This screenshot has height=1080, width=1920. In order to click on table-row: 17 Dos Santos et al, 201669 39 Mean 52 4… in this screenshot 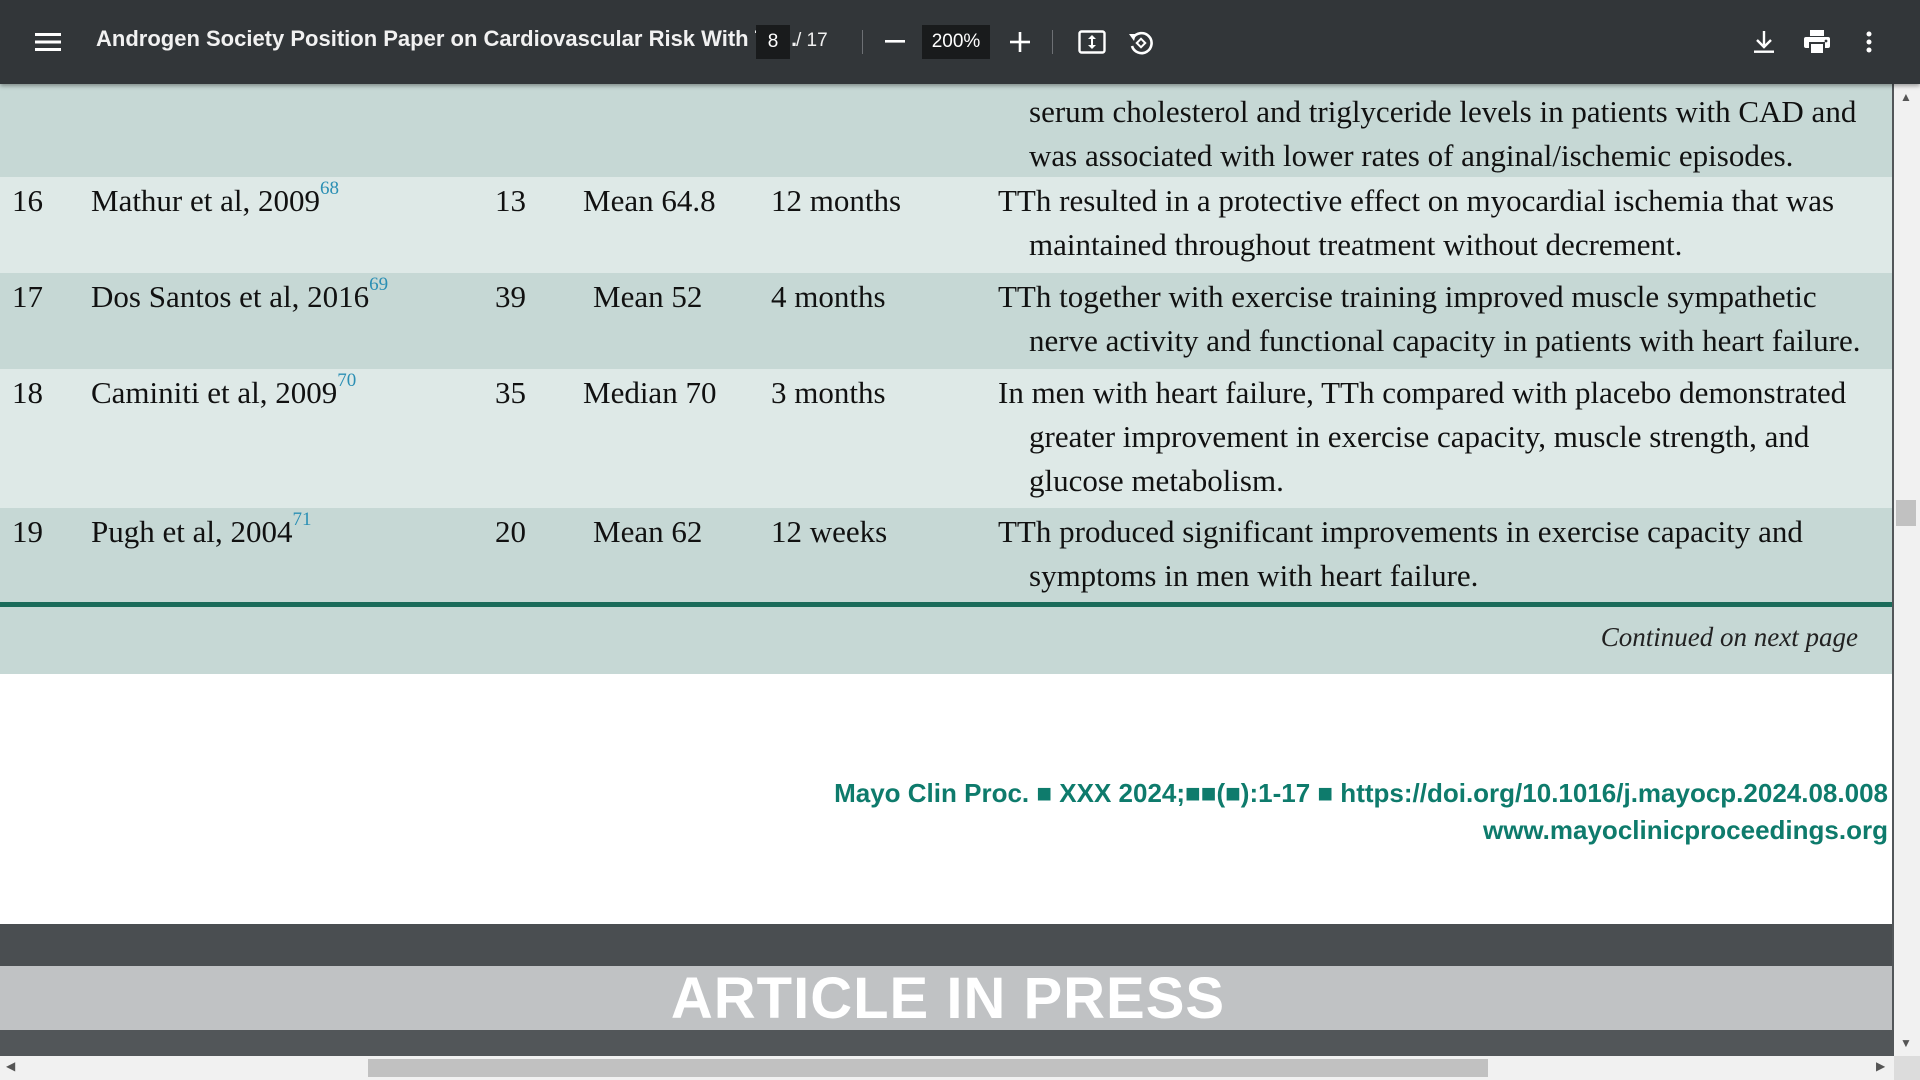, I will do `click(946, 321)`.